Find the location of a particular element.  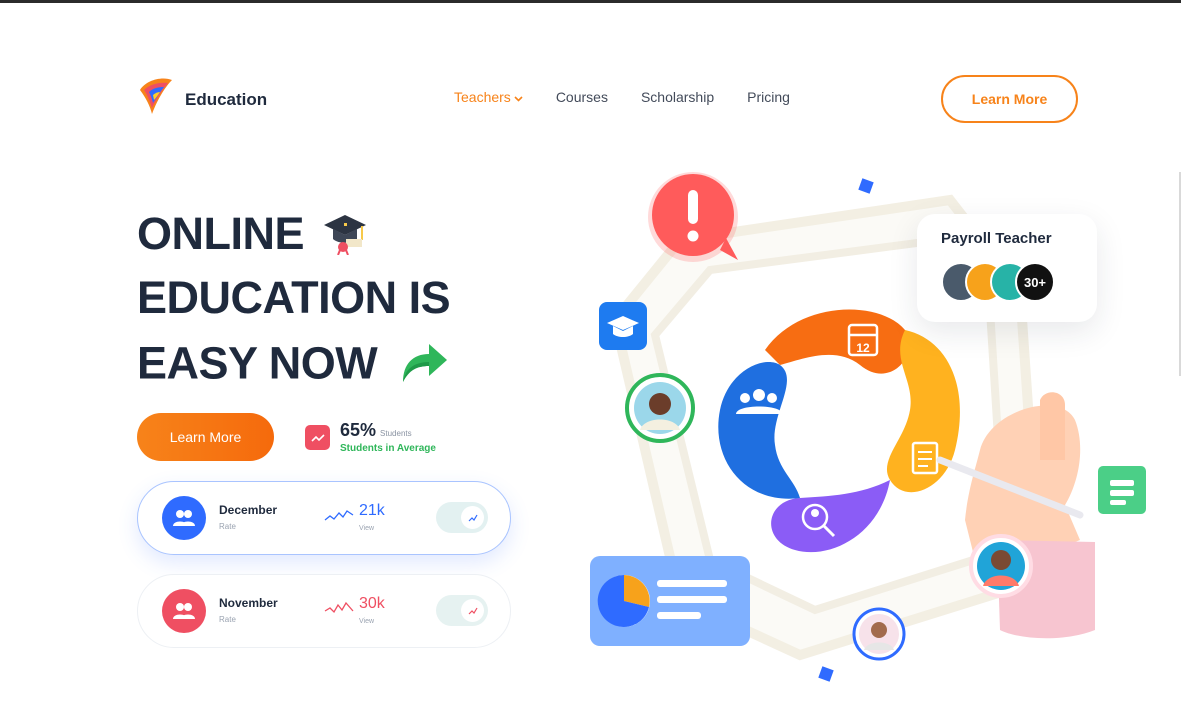

card-value: 21k is located at coordinates (372, 510).